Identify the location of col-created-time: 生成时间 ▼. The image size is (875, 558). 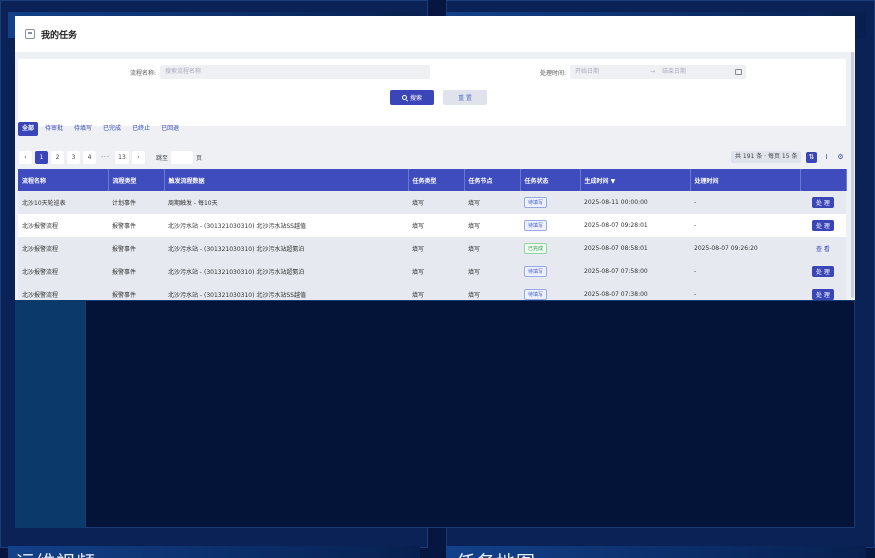
(635, 180).